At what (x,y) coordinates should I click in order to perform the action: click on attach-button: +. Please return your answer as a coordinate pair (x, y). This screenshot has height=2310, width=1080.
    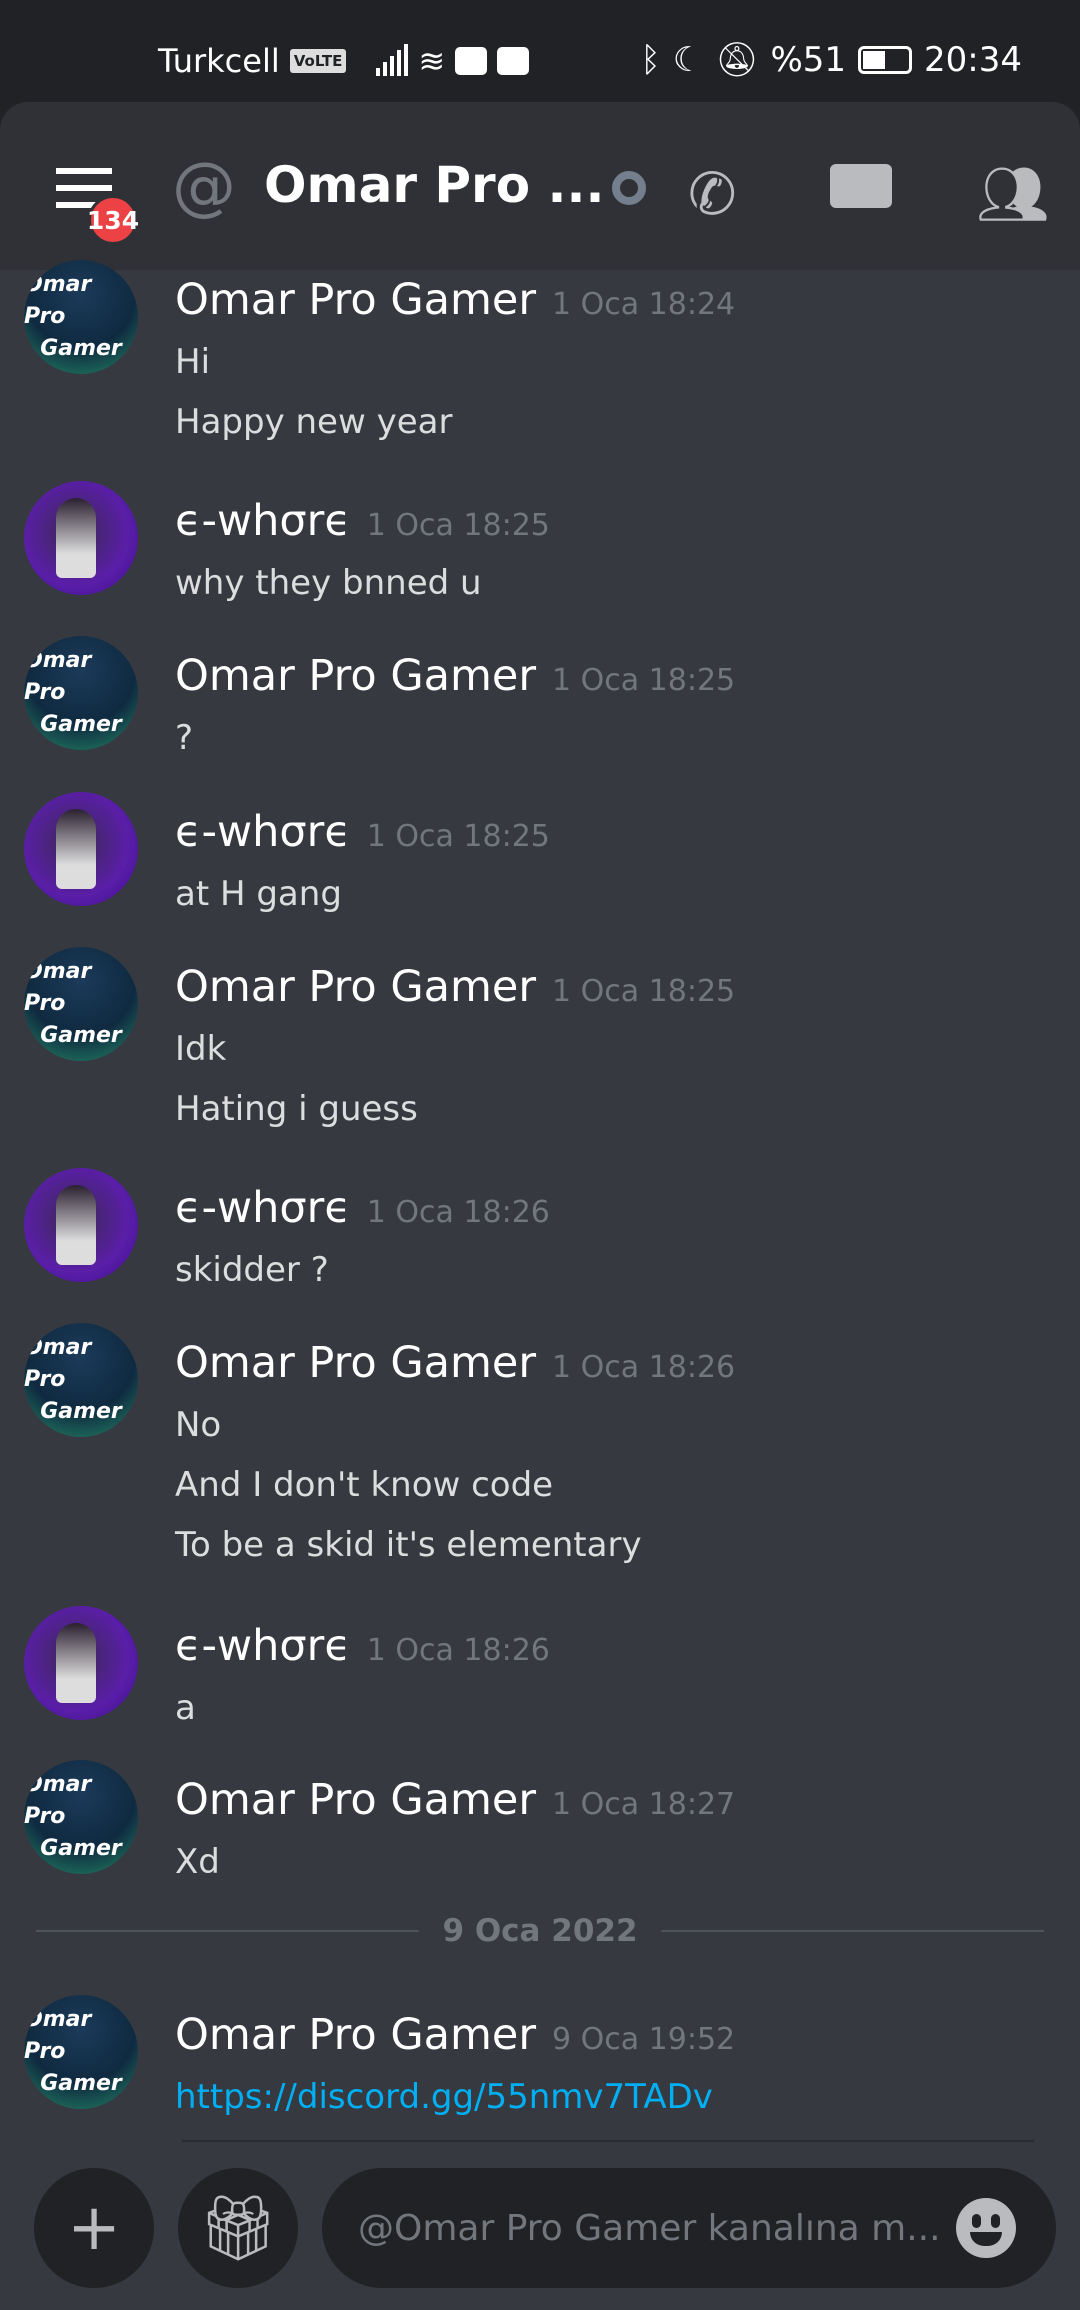
    Looking at the image, I should click on (94, 2228).